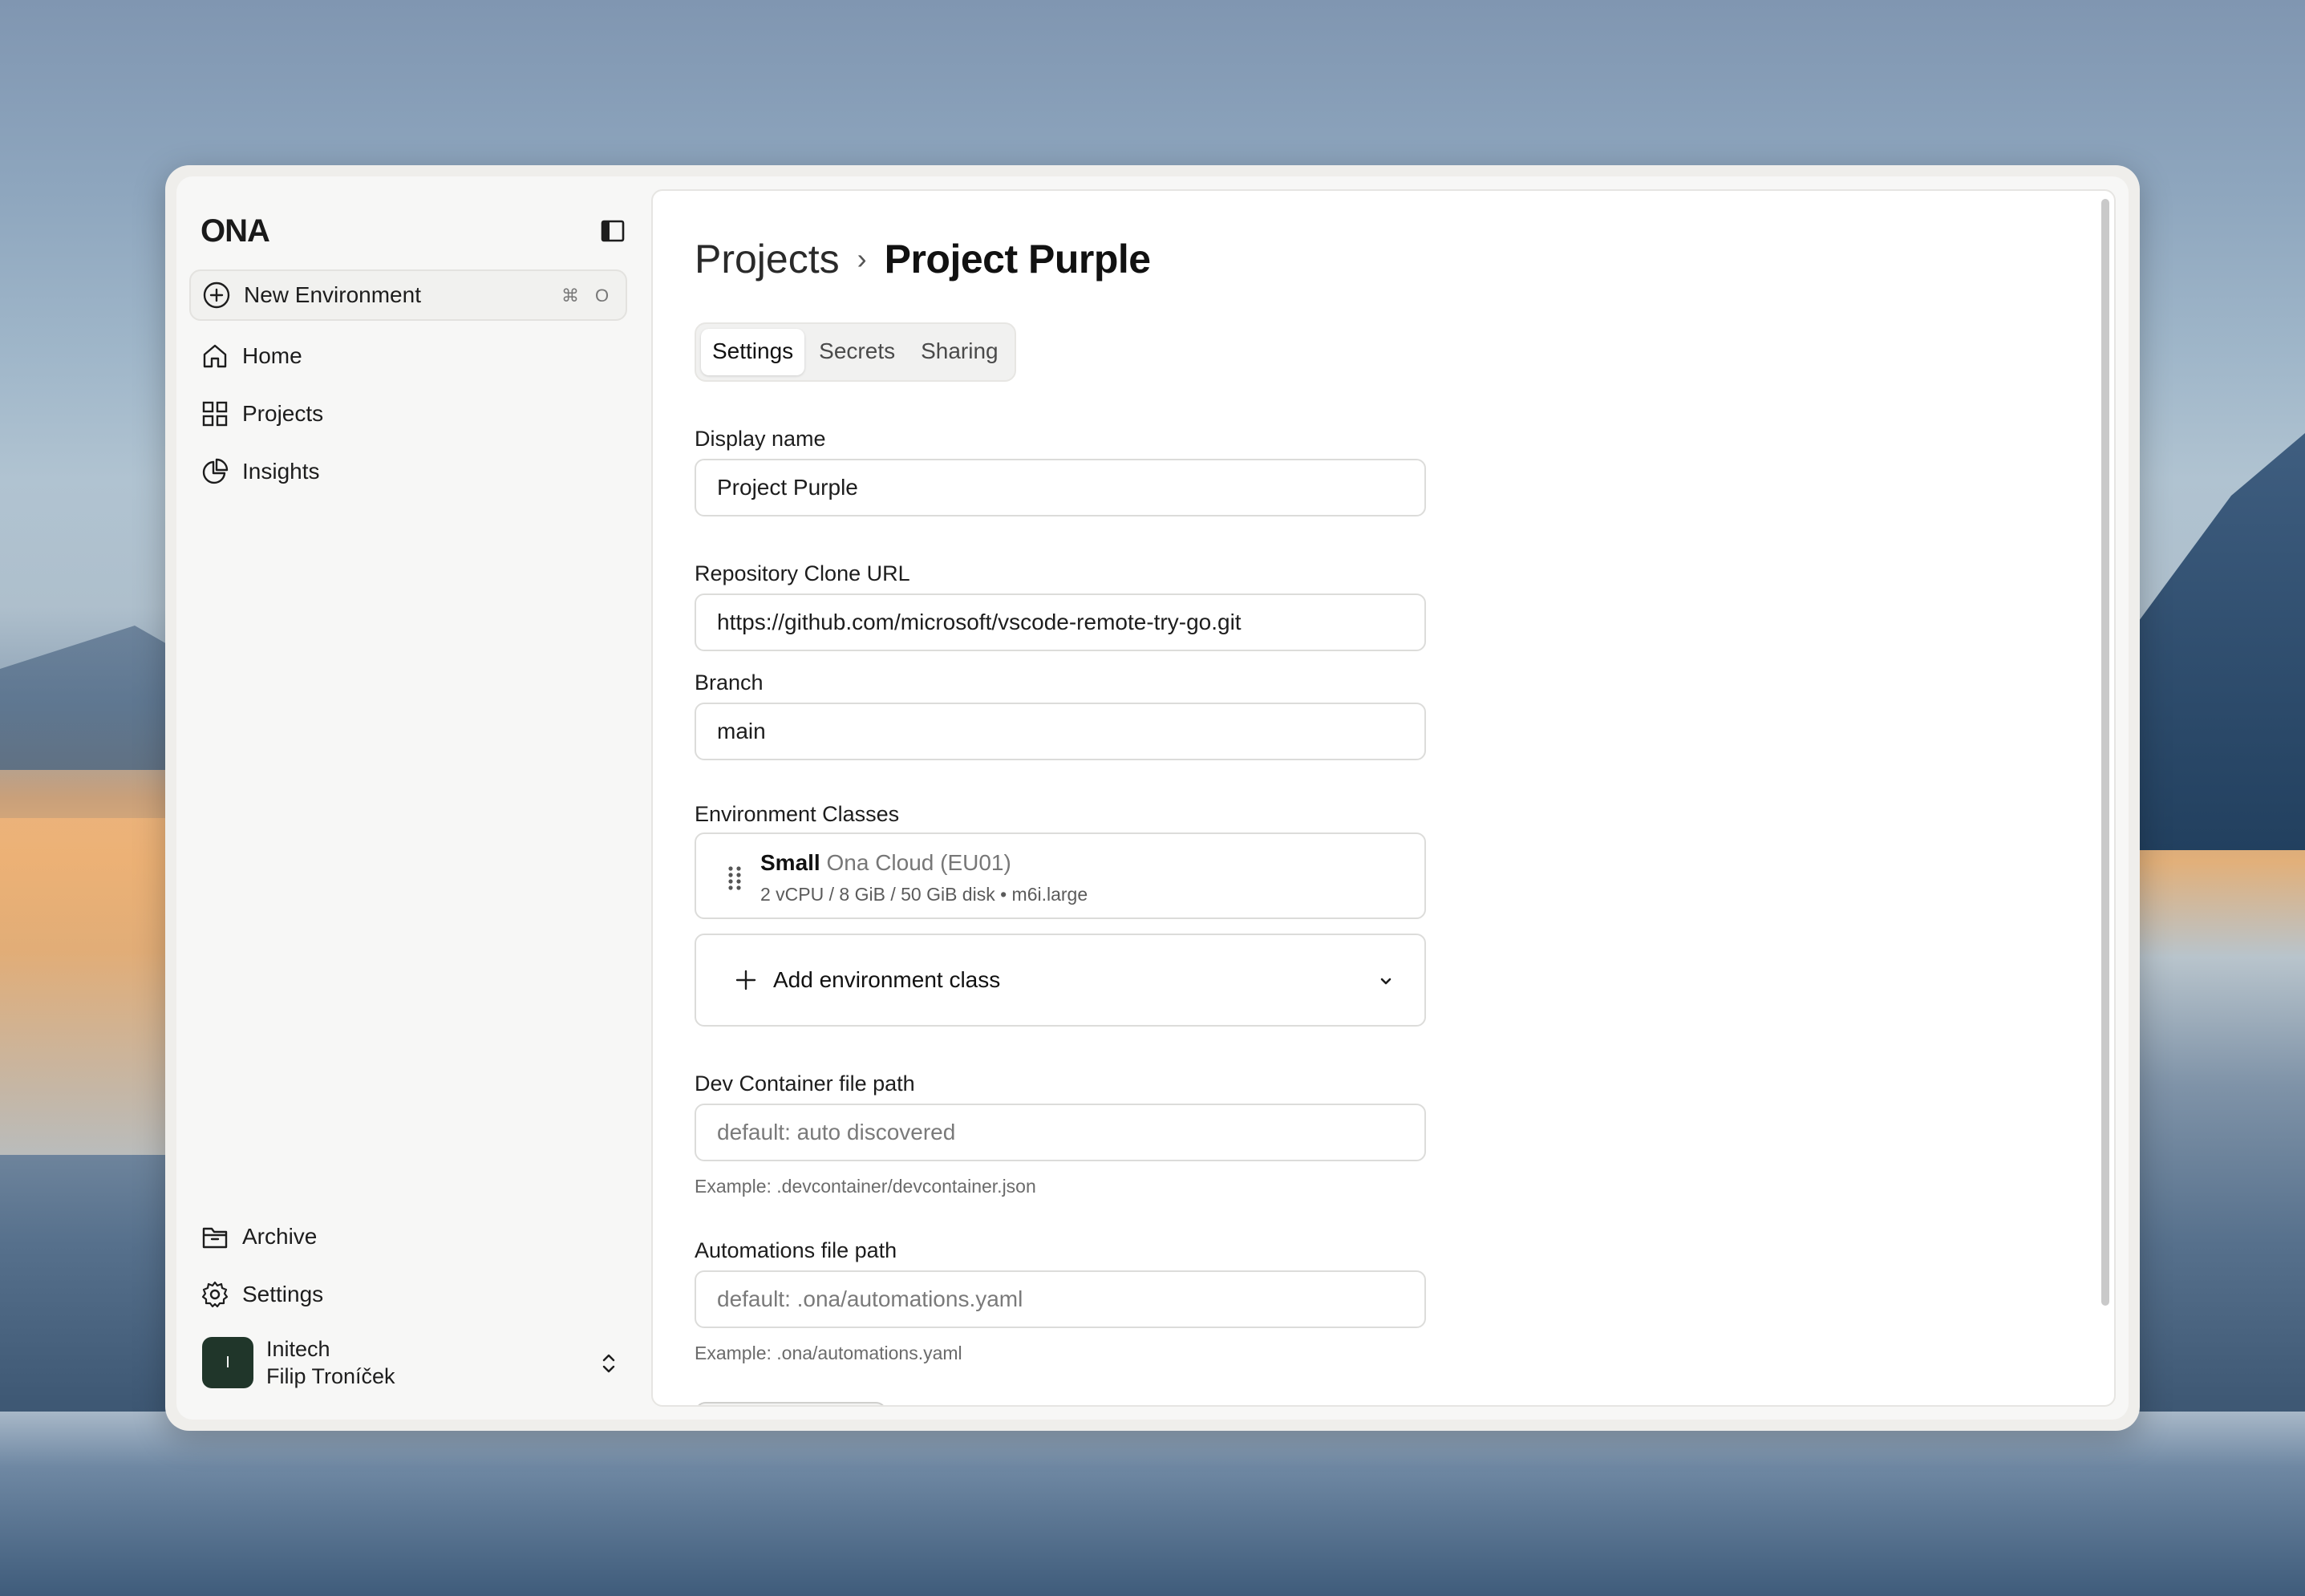  Describe the element at coordinates (215, 414) in the screenshot. I see `grid-icon` at that location.